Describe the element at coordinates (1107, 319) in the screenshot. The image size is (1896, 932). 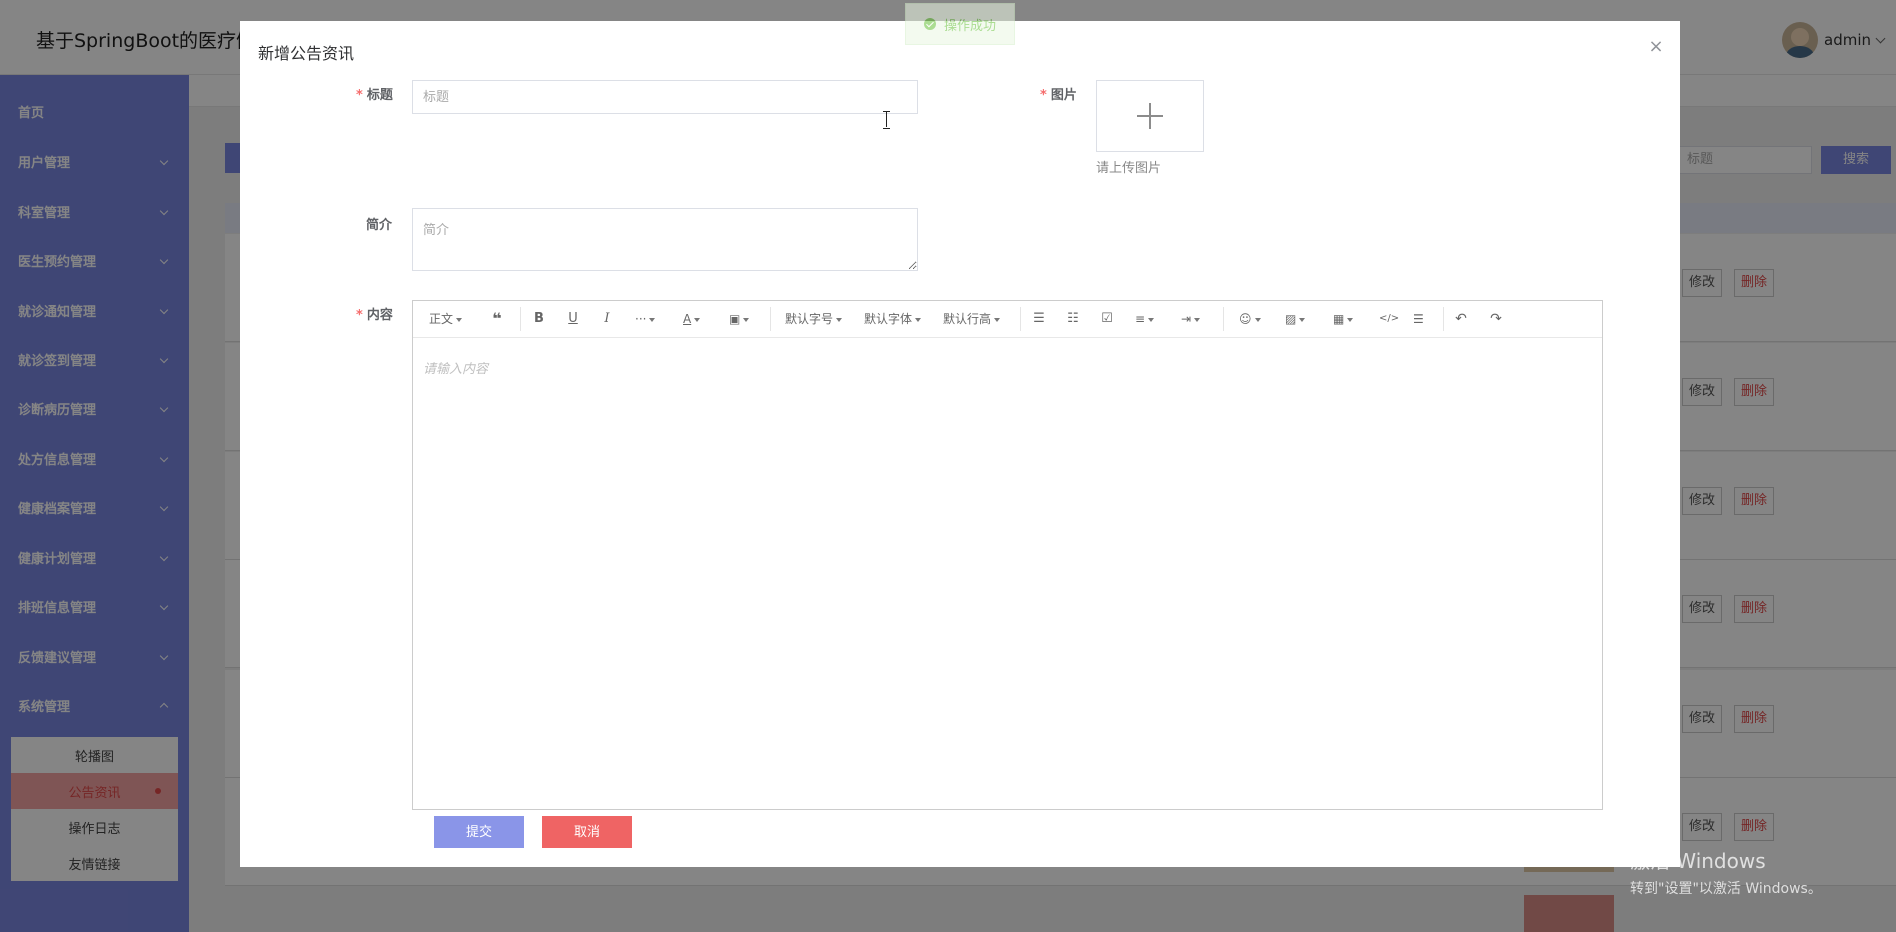
I see `todo-checkbox-icon: ☑` at that location.